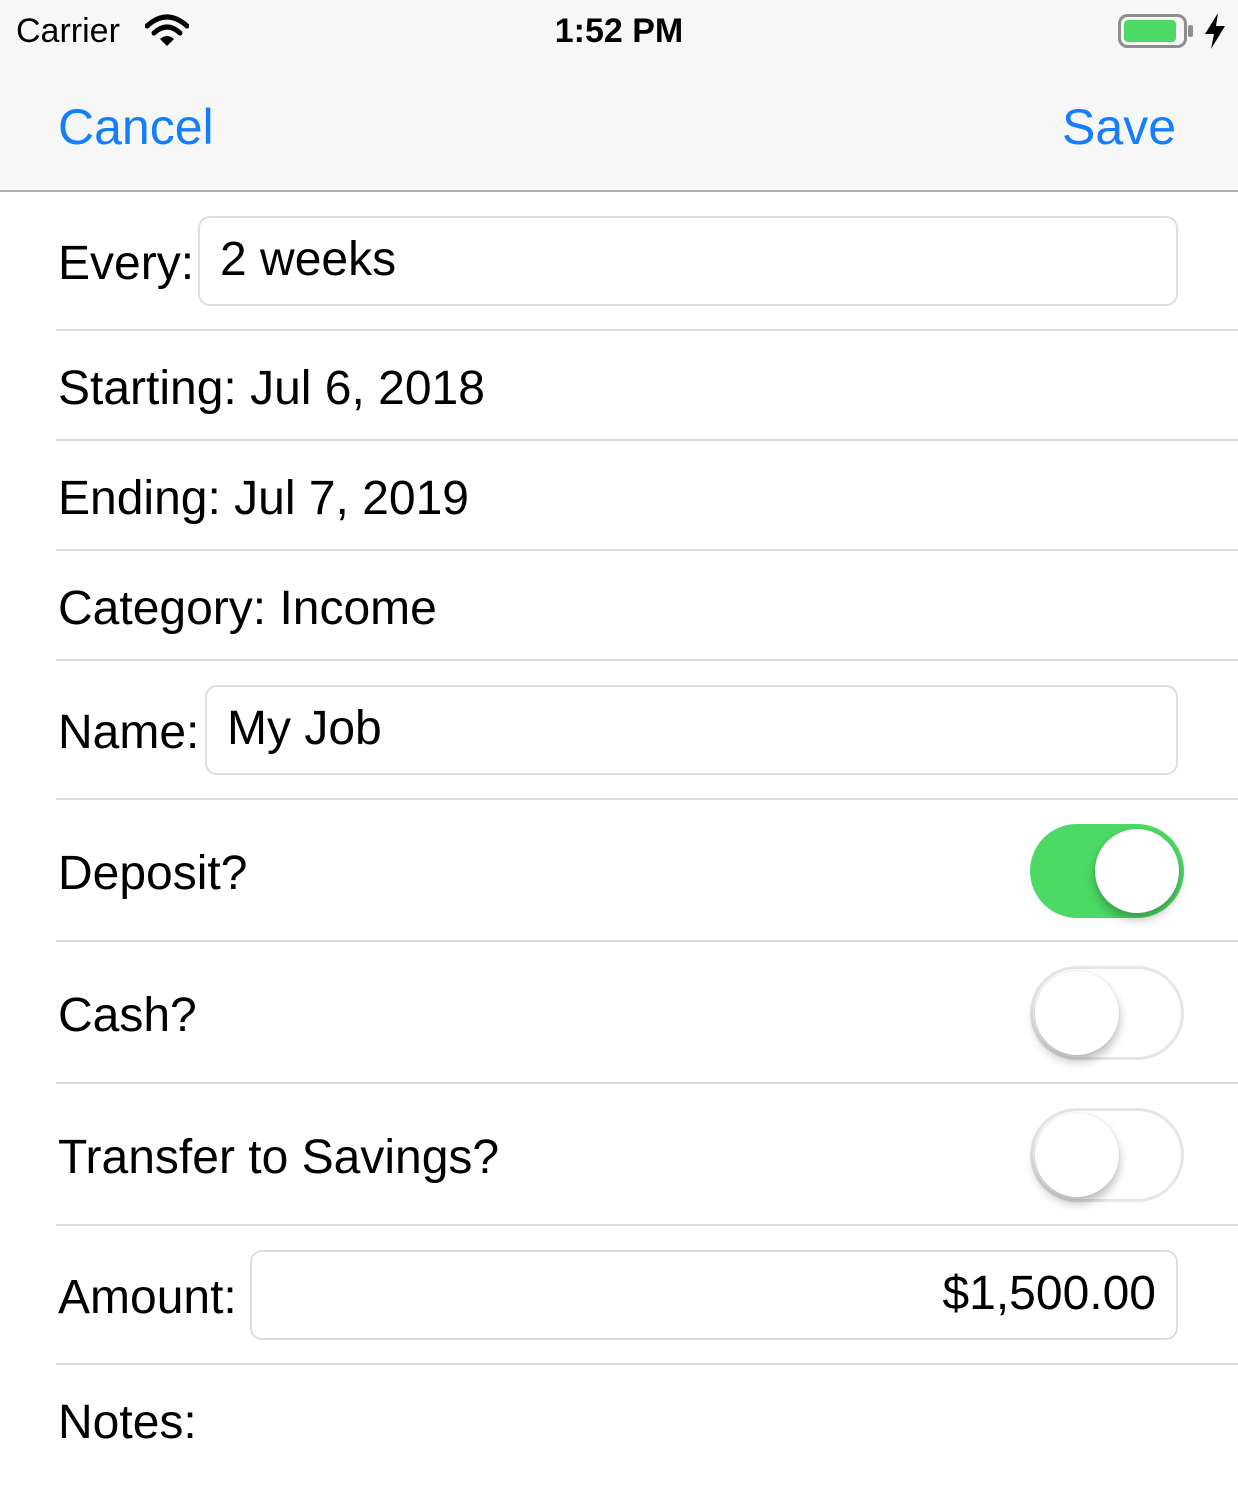 This screenshot has height=1512, width=1238. I want to click on name-row: Name: My Job, so click(647, 730).